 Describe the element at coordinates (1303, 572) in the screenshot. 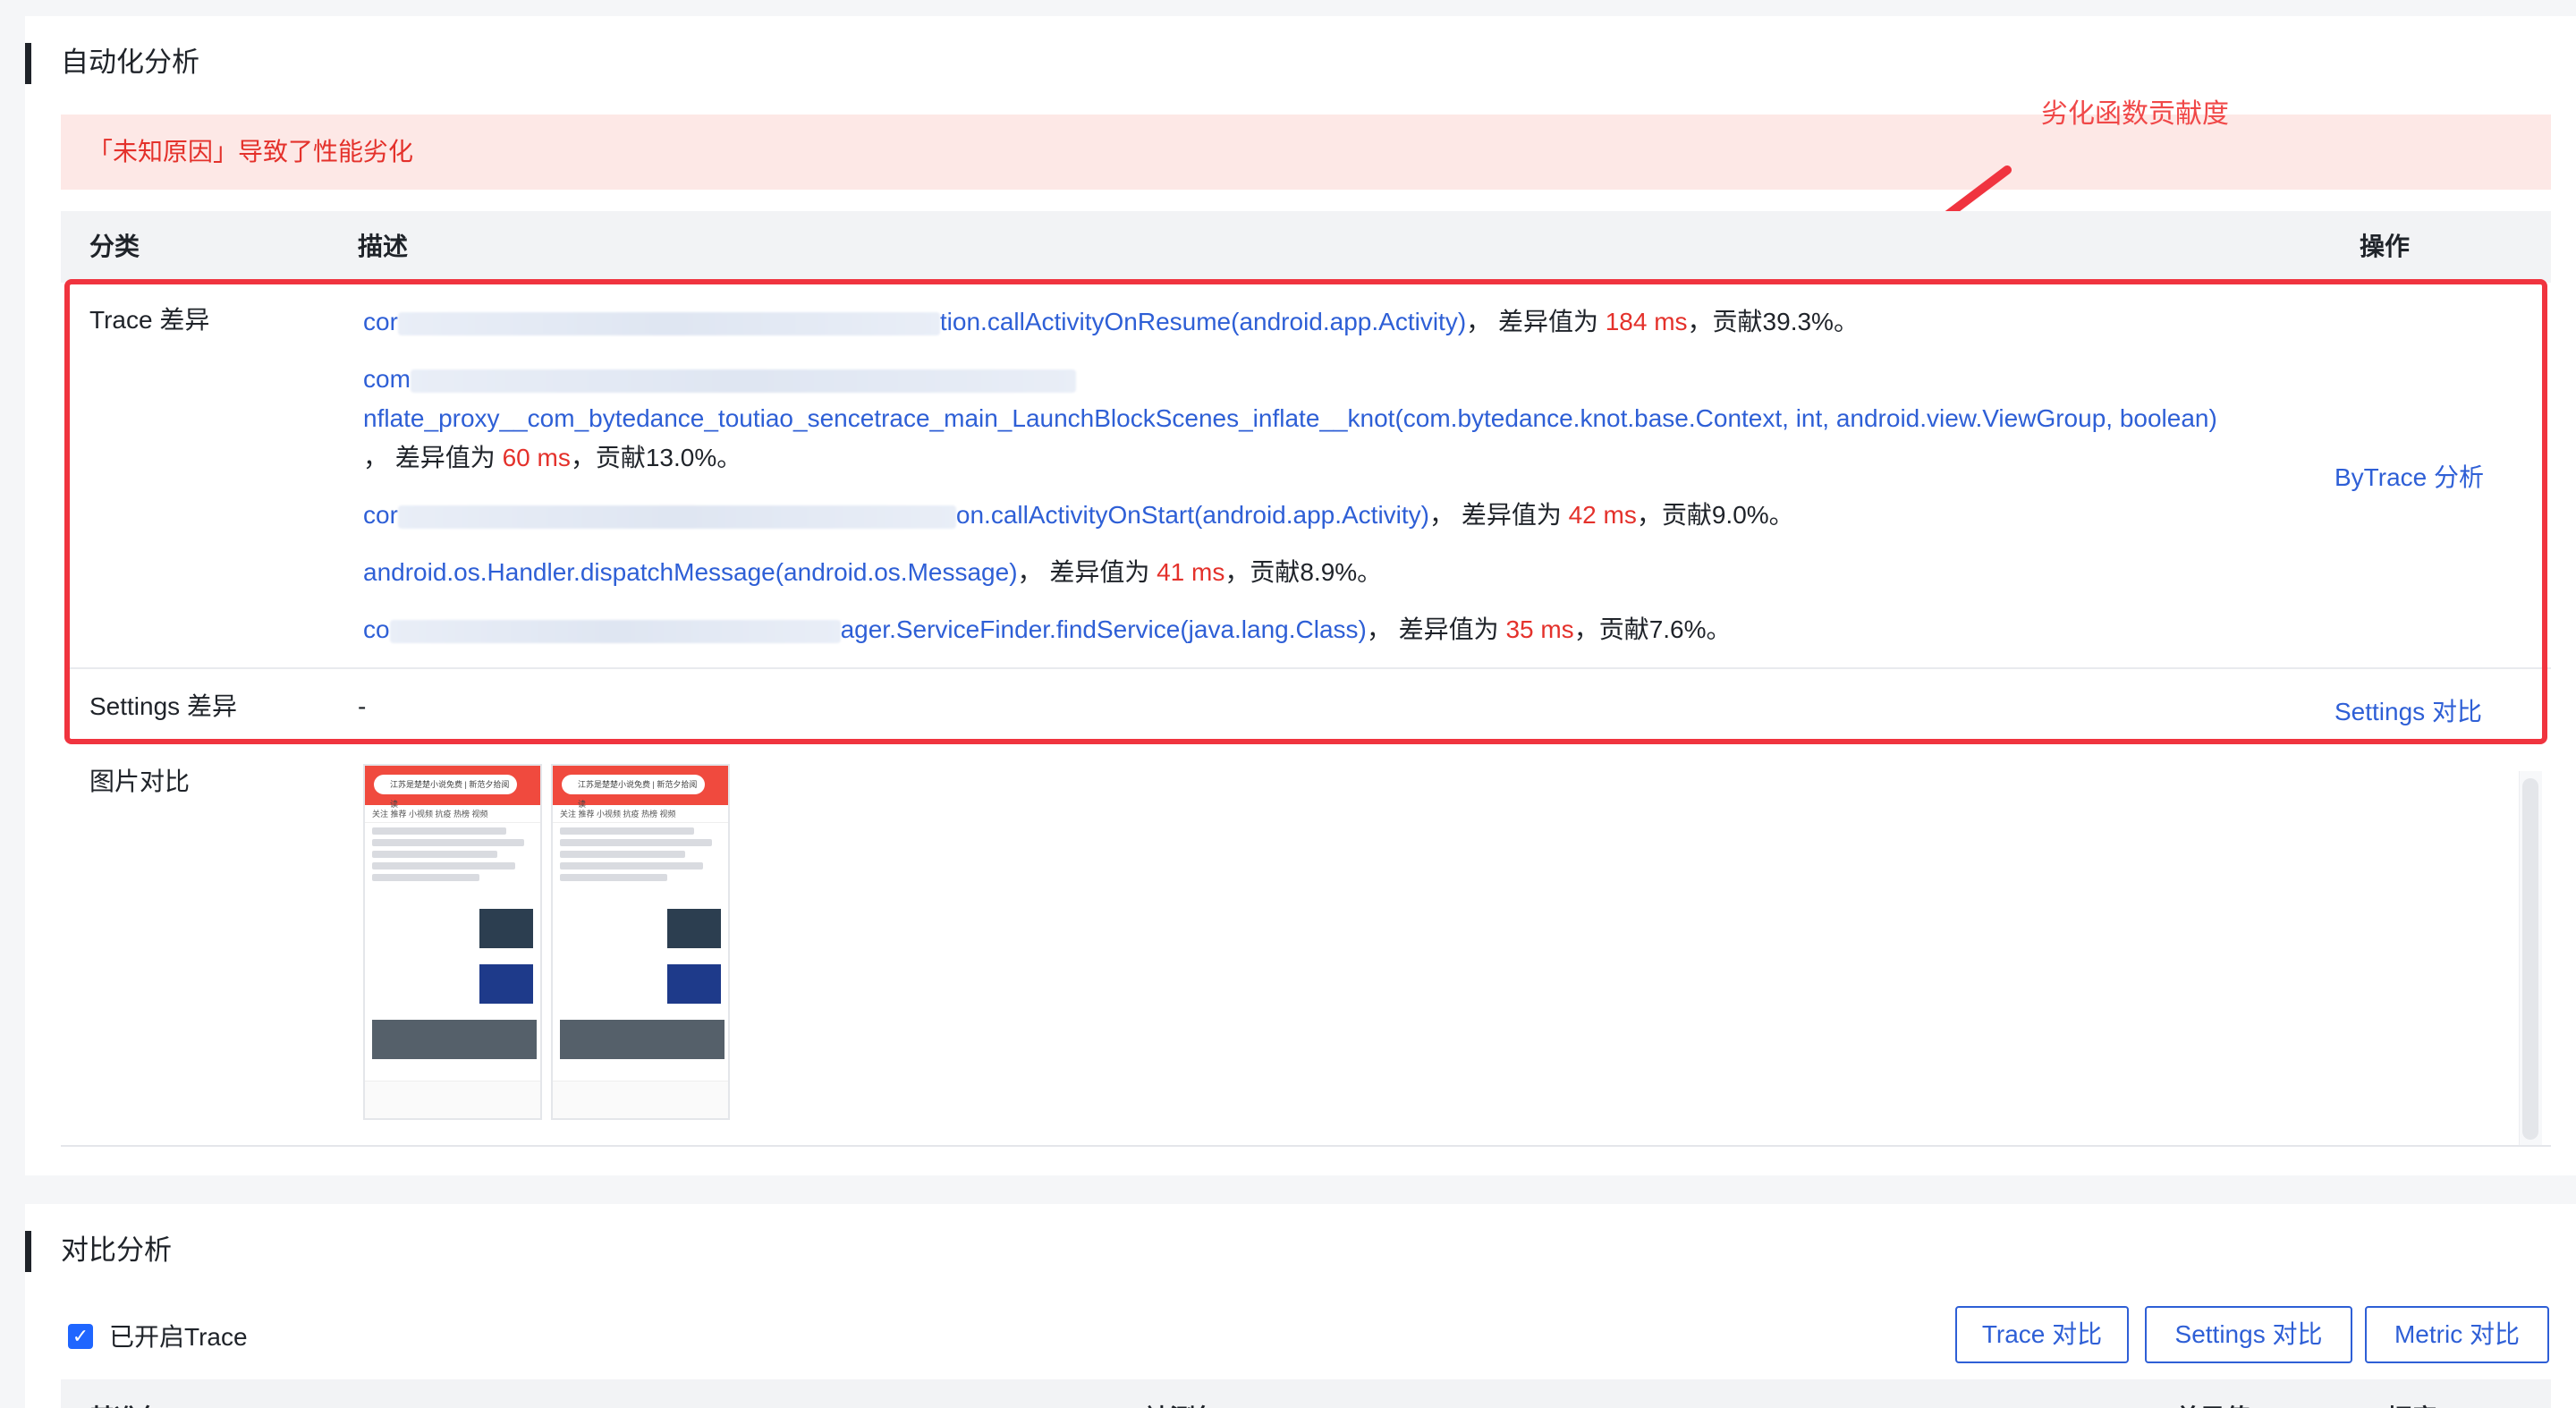

I see `contribution: ，贡献8.9%。` at that location.